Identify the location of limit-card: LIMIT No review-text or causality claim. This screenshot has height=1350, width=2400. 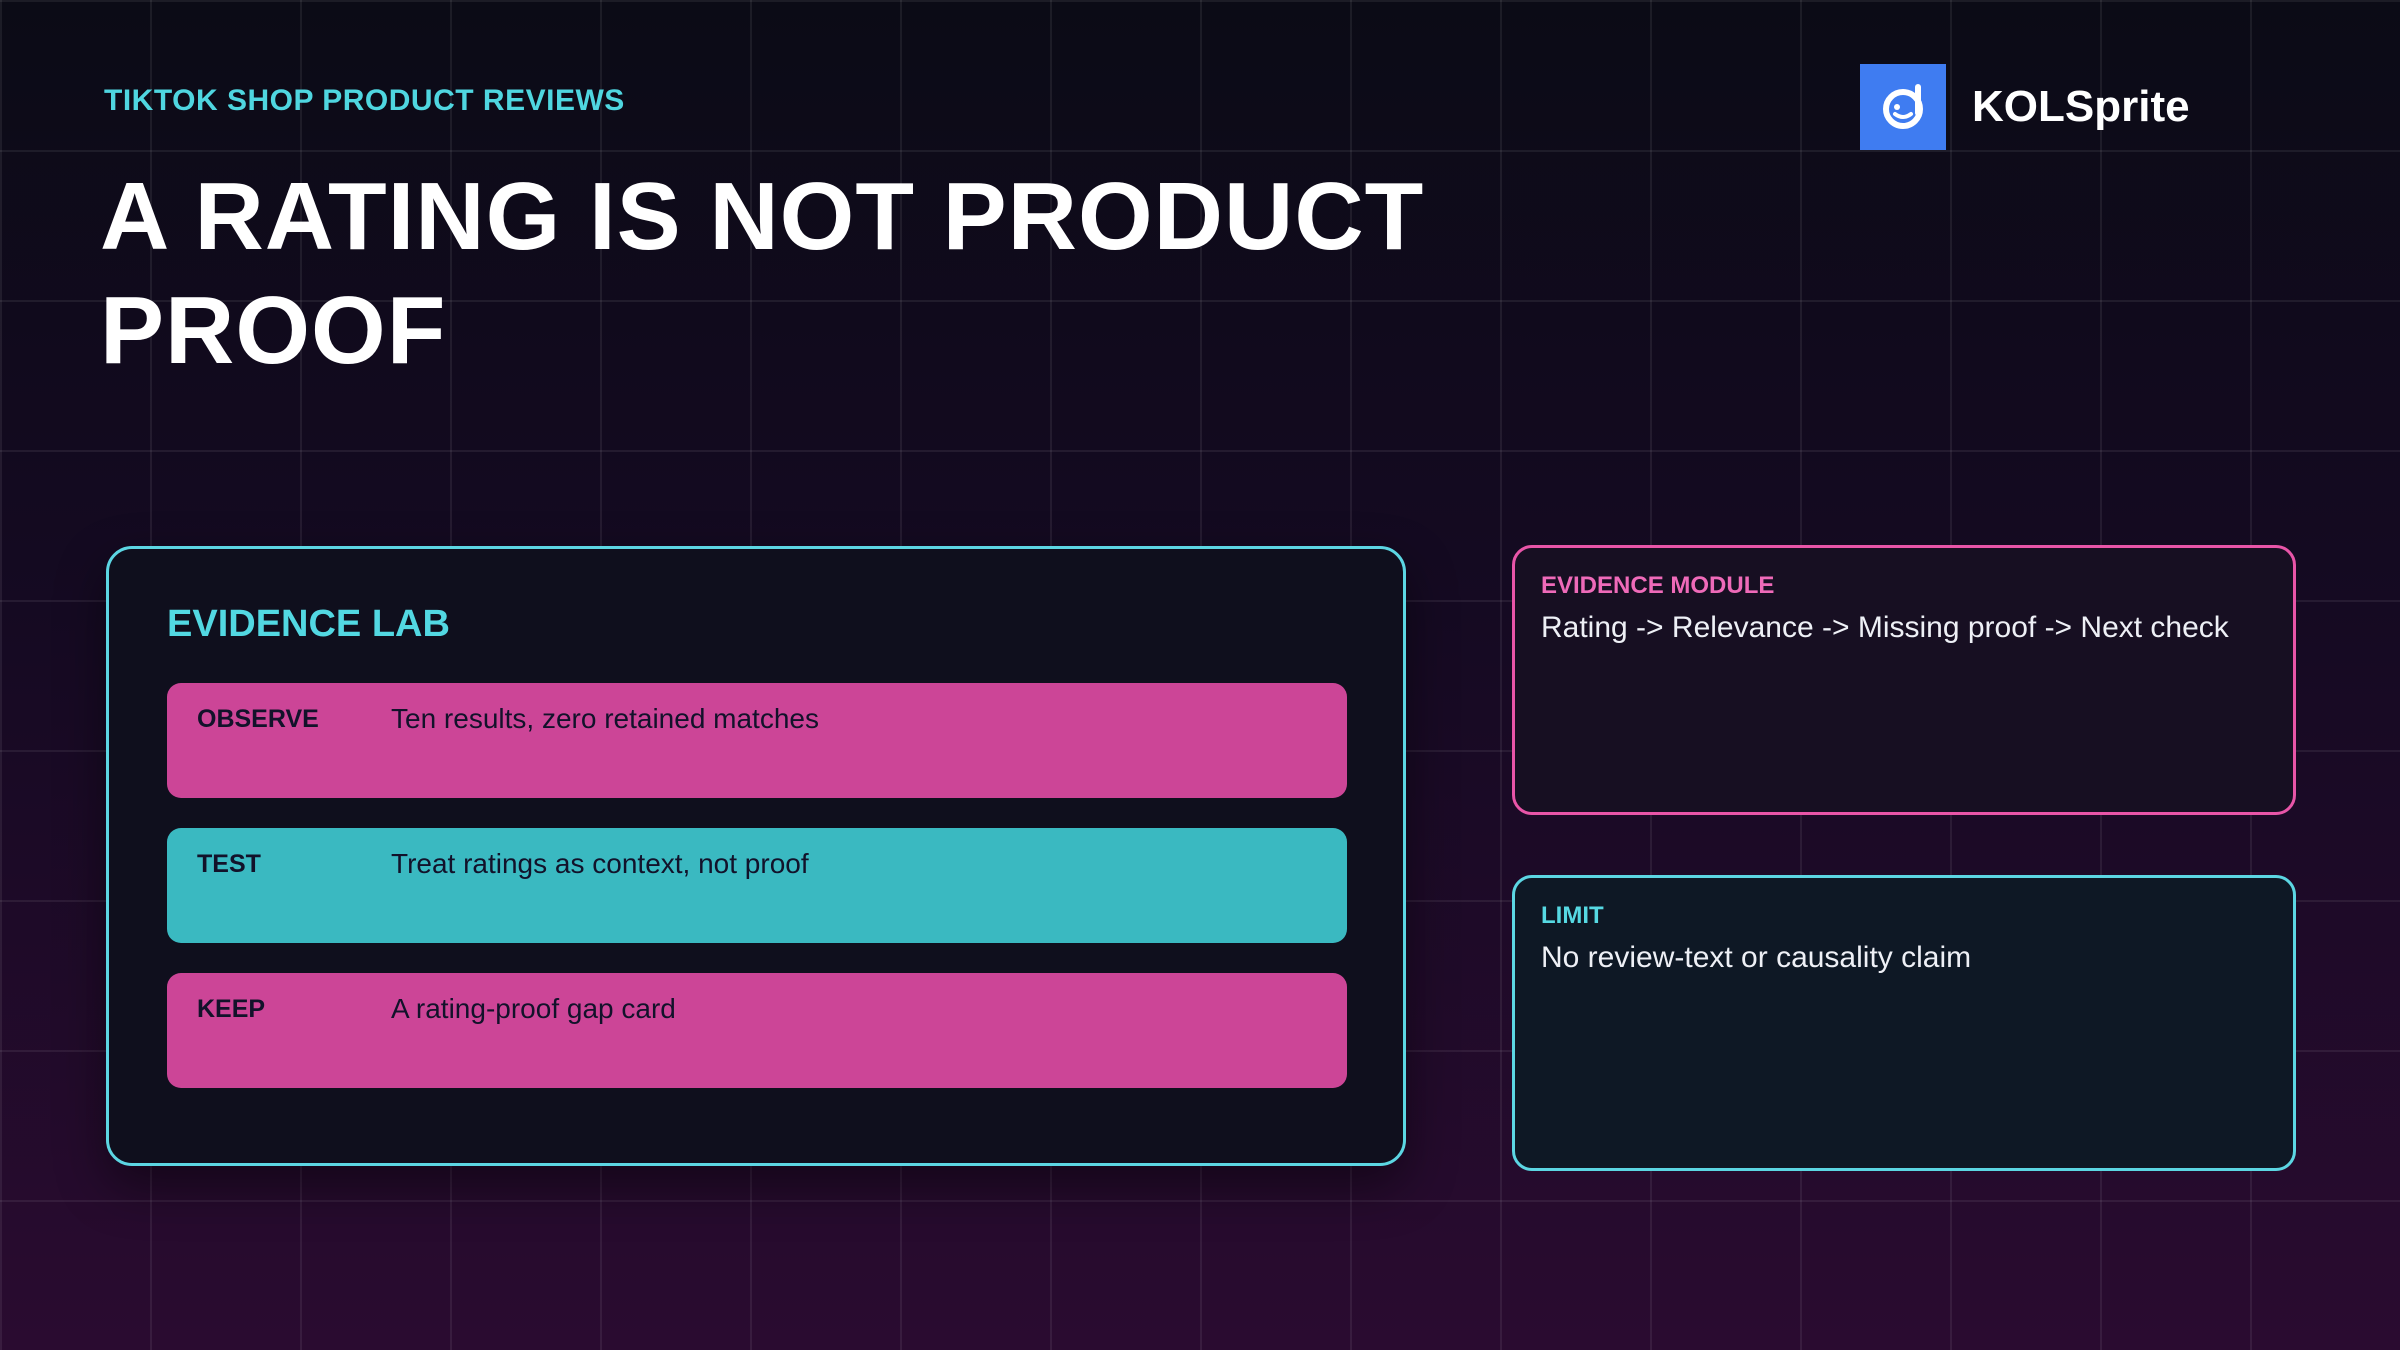
(1904, 1023).